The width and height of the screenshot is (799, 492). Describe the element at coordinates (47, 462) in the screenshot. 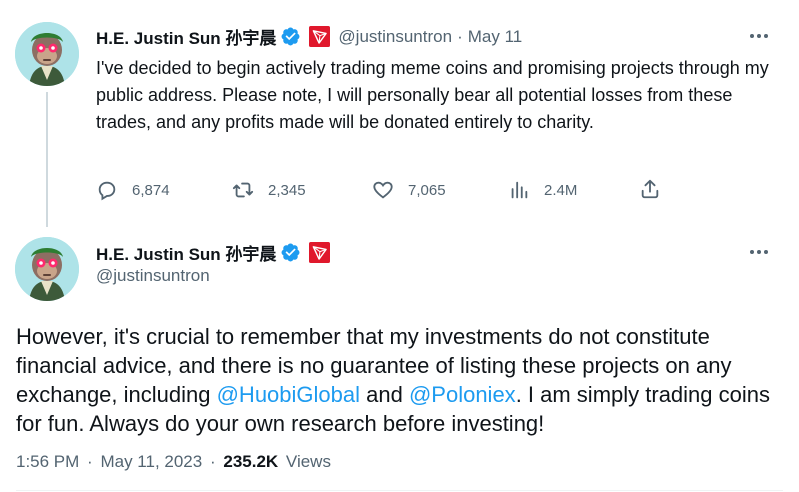

I see `tweet-time: 1:56 PM` at that location.